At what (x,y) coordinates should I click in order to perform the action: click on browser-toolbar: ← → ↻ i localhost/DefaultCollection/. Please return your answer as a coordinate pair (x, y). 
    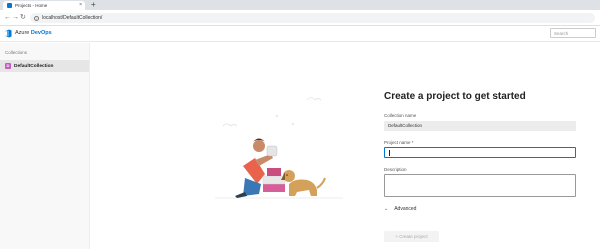
    Looking at the image, I should click on (300, 18).